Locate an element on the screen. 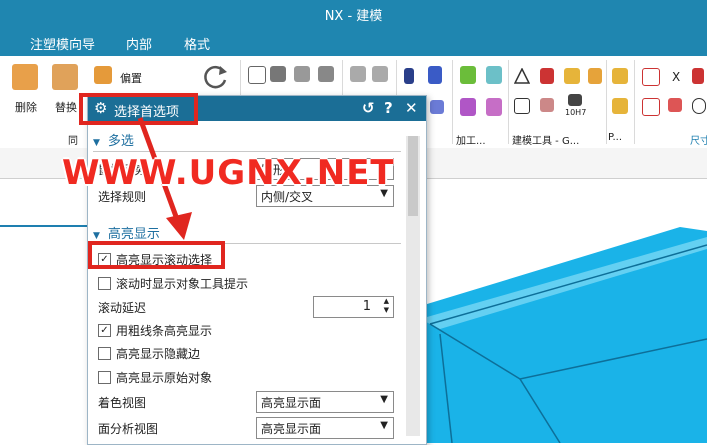 The height and width of the screenshot is (445, 707). layers-icon is located at coordinates (278, 74).